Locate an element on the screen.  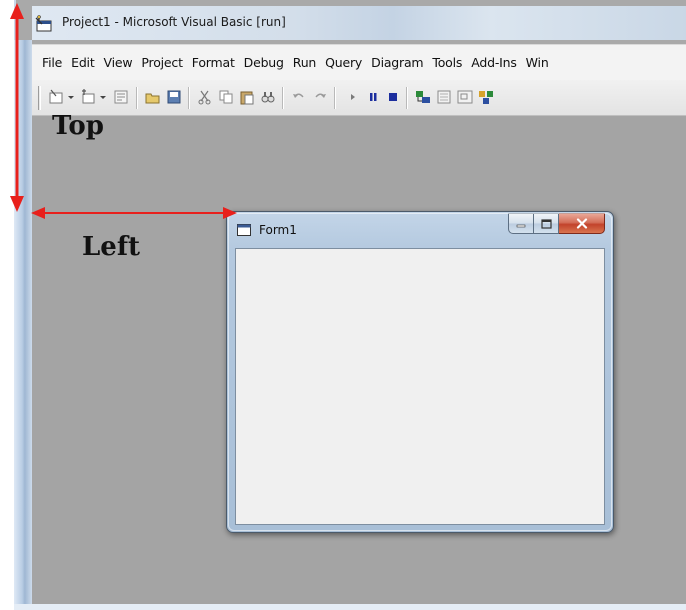
minimize-icon is located at coordinates (521, 225).